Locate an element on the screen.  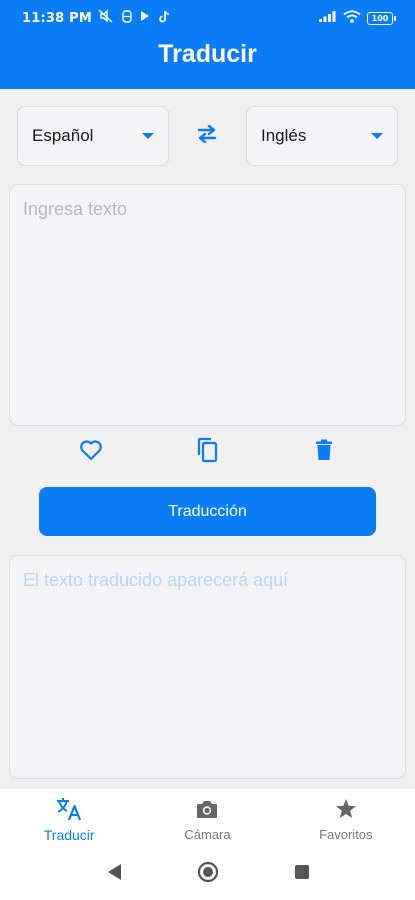
target-language-select: Inglés is located at coordinates (322, 136).